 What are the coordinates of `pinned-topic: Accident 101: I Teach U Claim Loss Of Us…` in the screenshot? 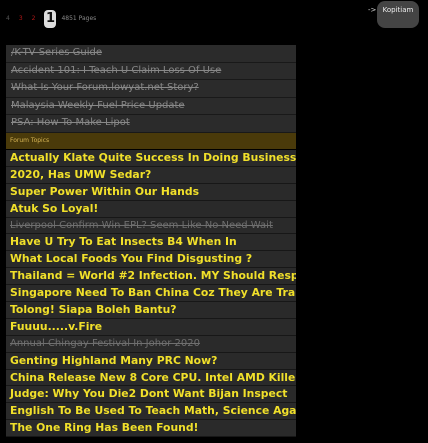 It's located at (151, 71).